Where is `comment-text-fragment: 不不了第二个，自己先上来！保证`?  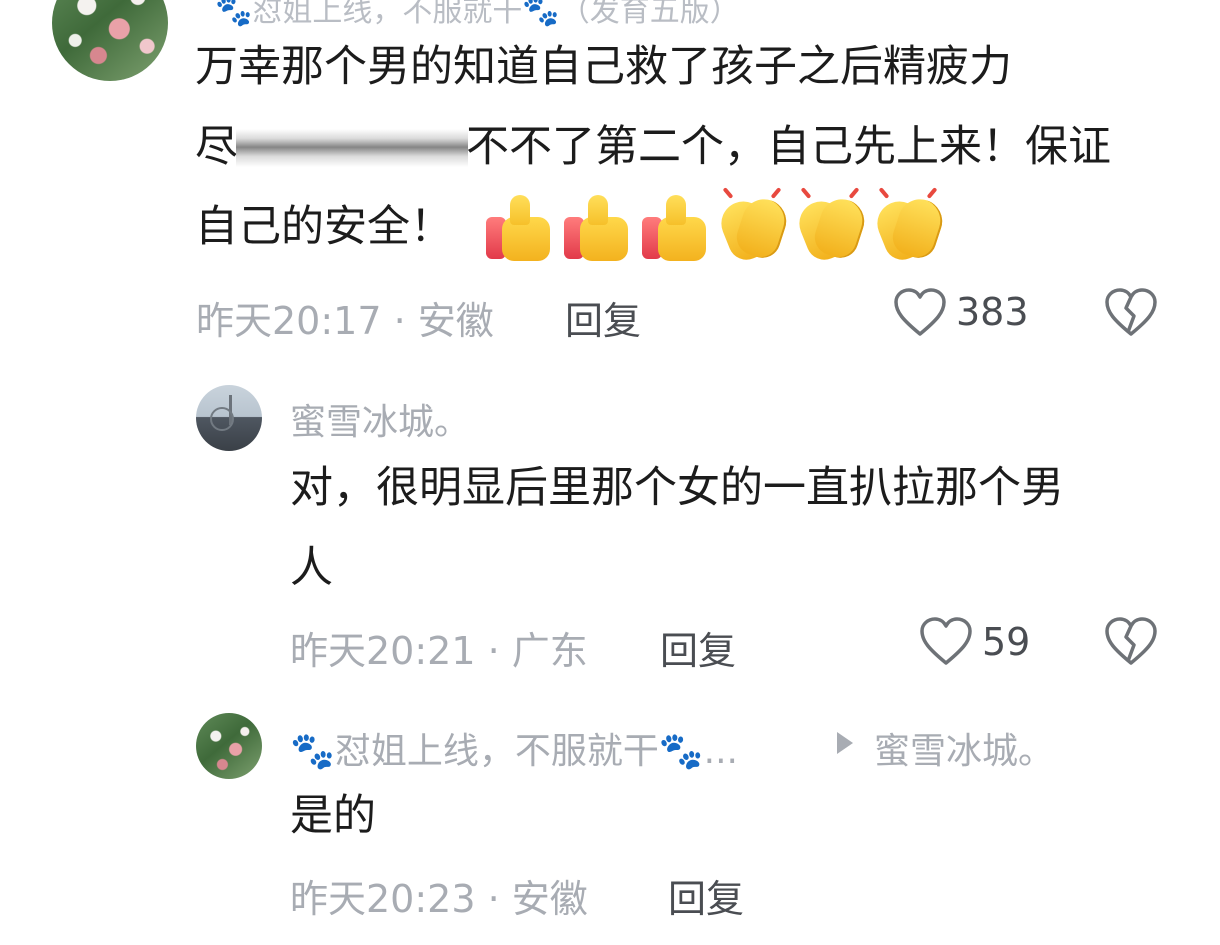 comment-text-fragment: 不不了第二个，自己先上来！保证 is located at coordinates (788, 147).